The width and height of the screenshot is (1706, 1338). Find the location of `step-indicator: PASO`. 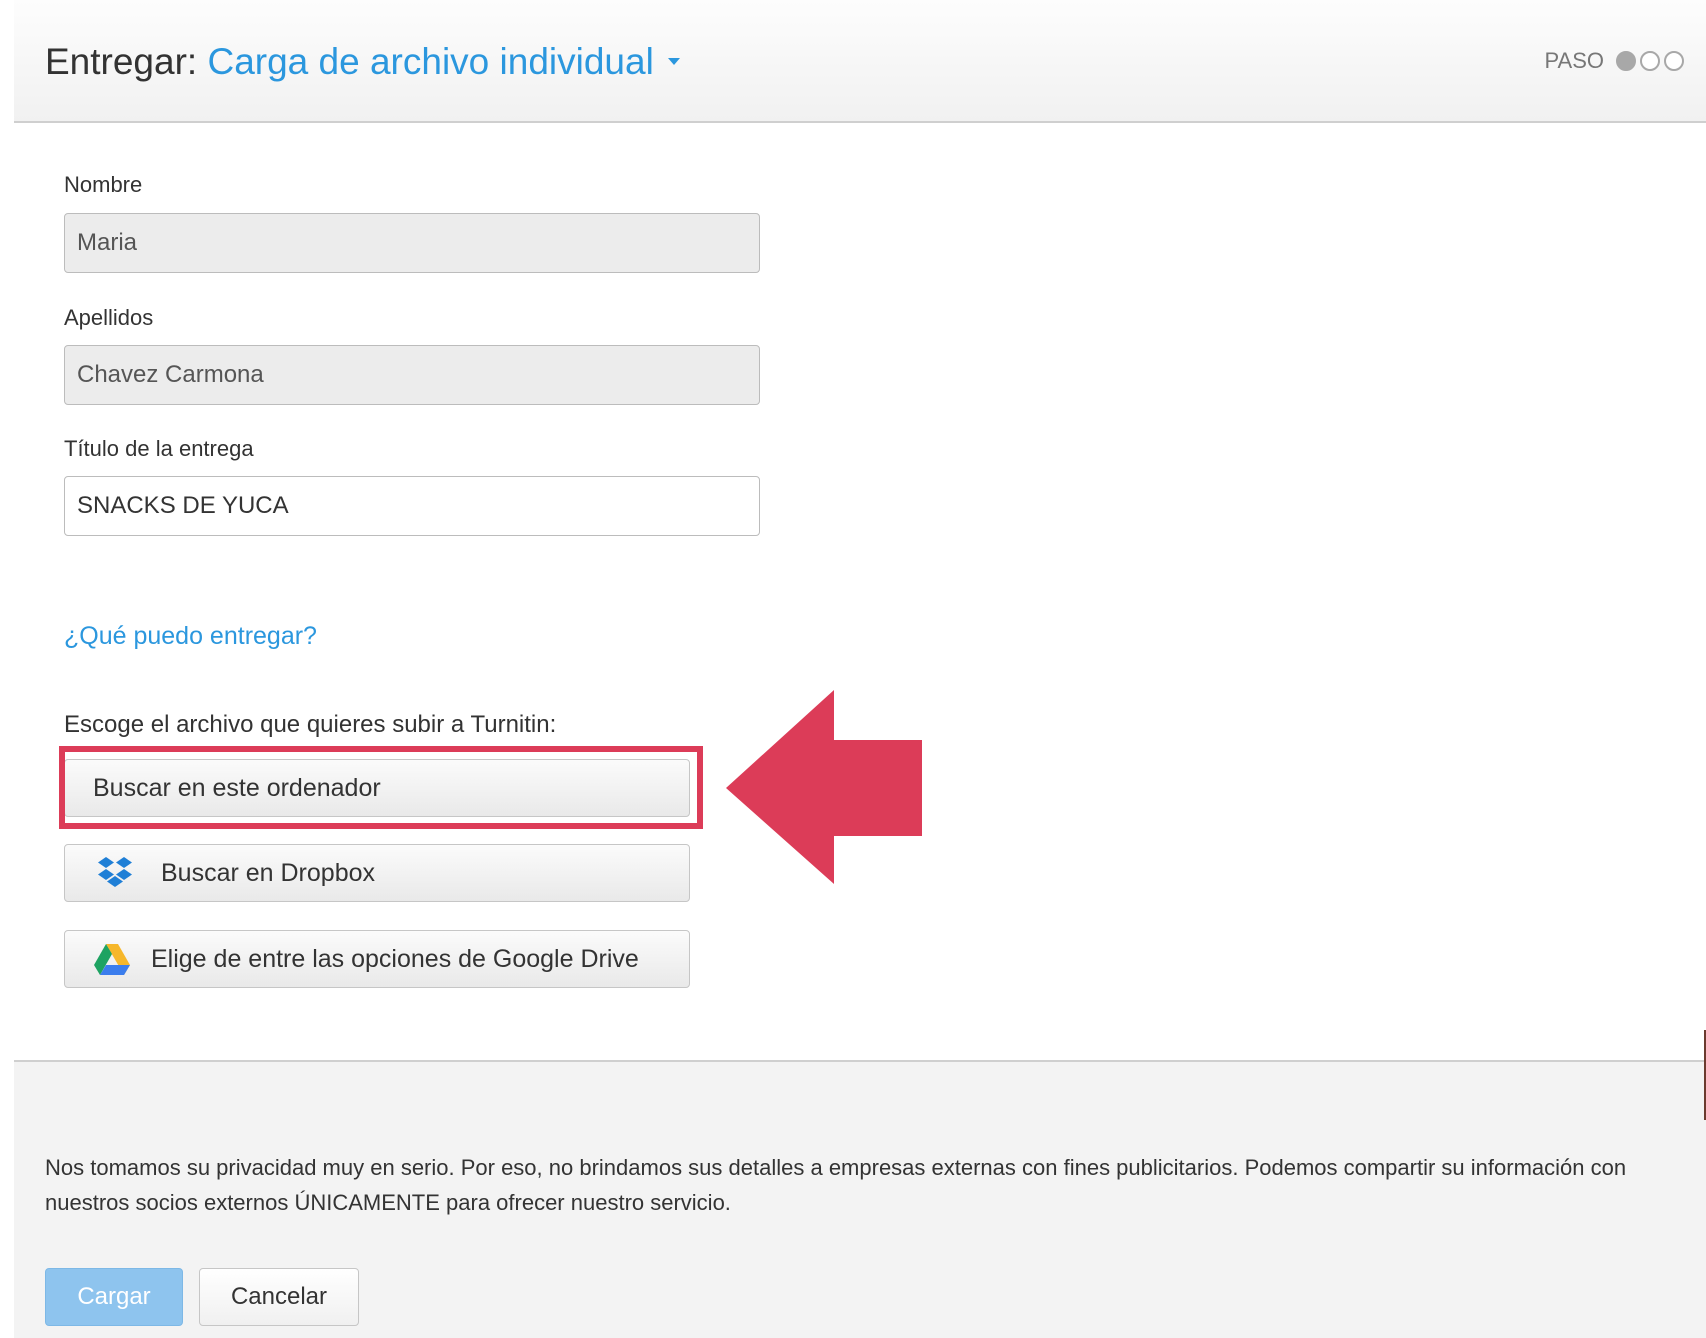

step-indicator: PASO is located at coordinates (1614, 61).